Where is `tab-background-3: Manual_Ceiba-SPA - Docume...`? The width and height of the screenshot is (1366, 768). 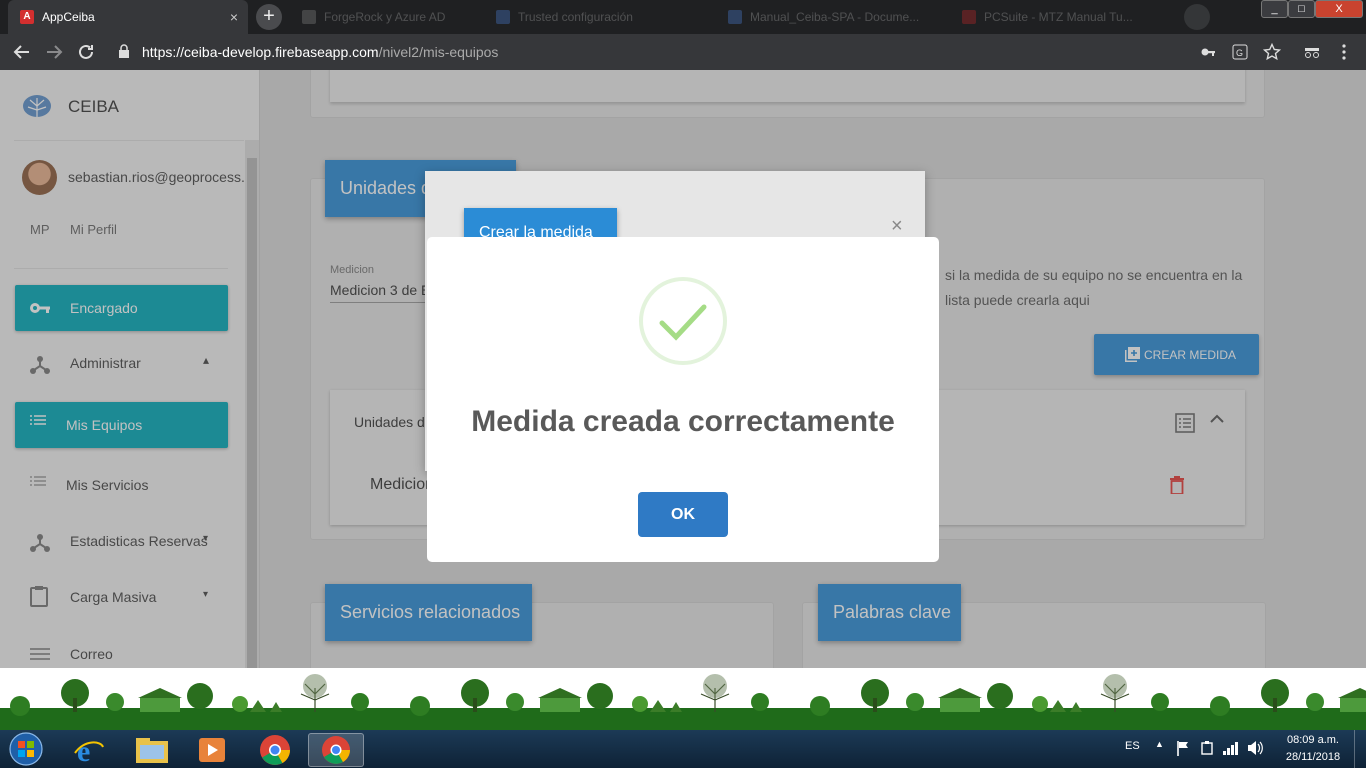 tab-background-3: Manual_Ceiba-SPA - Docume... is located at coordinates (828, 17).